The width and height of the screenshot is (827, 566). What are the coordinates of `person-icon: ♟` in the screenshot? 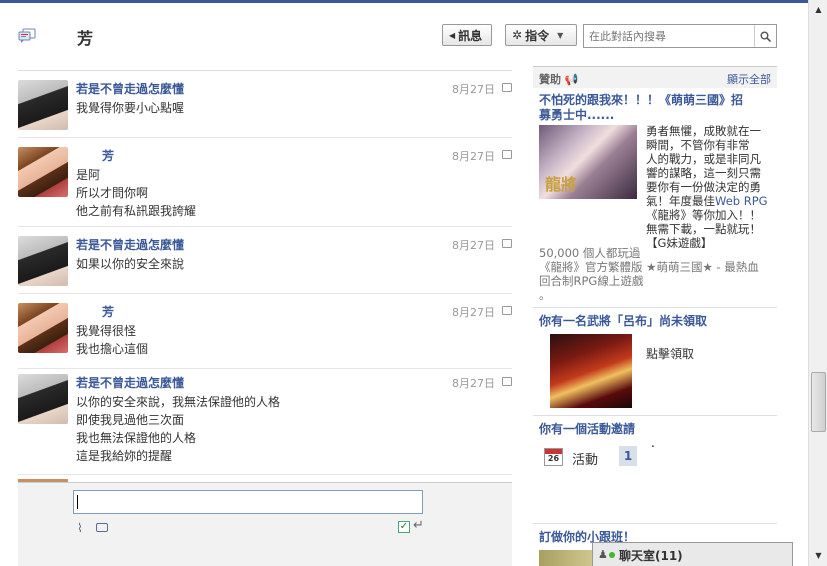 It's located at (603, 554).